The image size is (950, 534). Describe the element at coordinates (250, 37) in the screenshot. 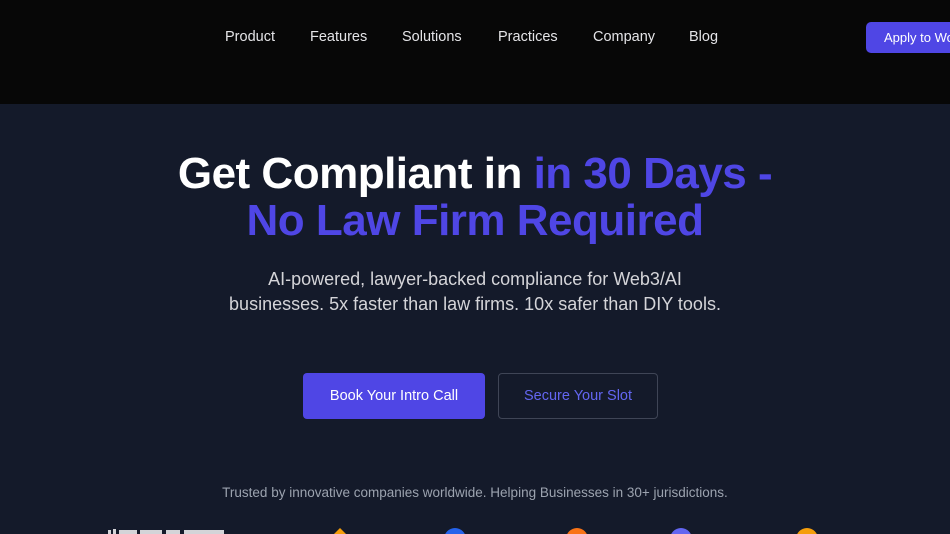

I see `nav-item-product: Product` at that location.